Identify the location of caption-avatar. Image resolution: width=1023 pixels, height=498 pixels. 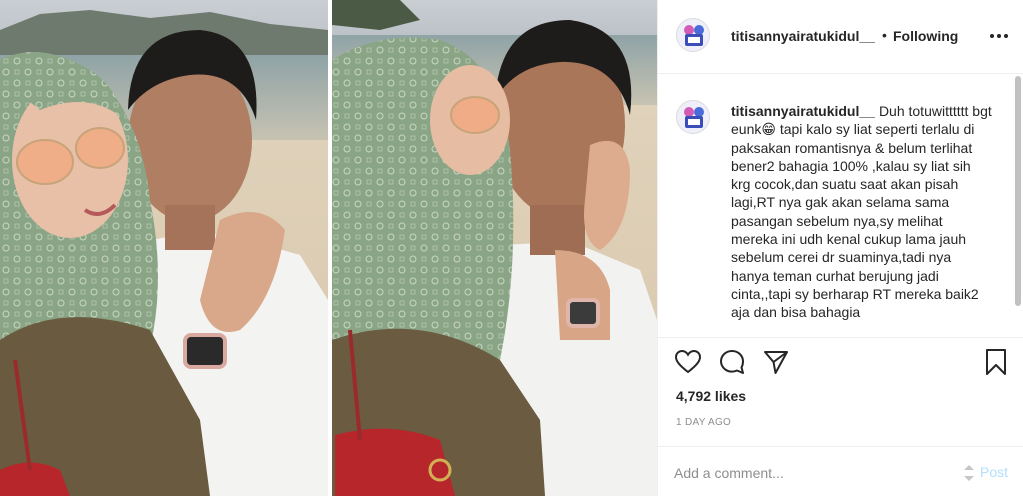
(693, 117).